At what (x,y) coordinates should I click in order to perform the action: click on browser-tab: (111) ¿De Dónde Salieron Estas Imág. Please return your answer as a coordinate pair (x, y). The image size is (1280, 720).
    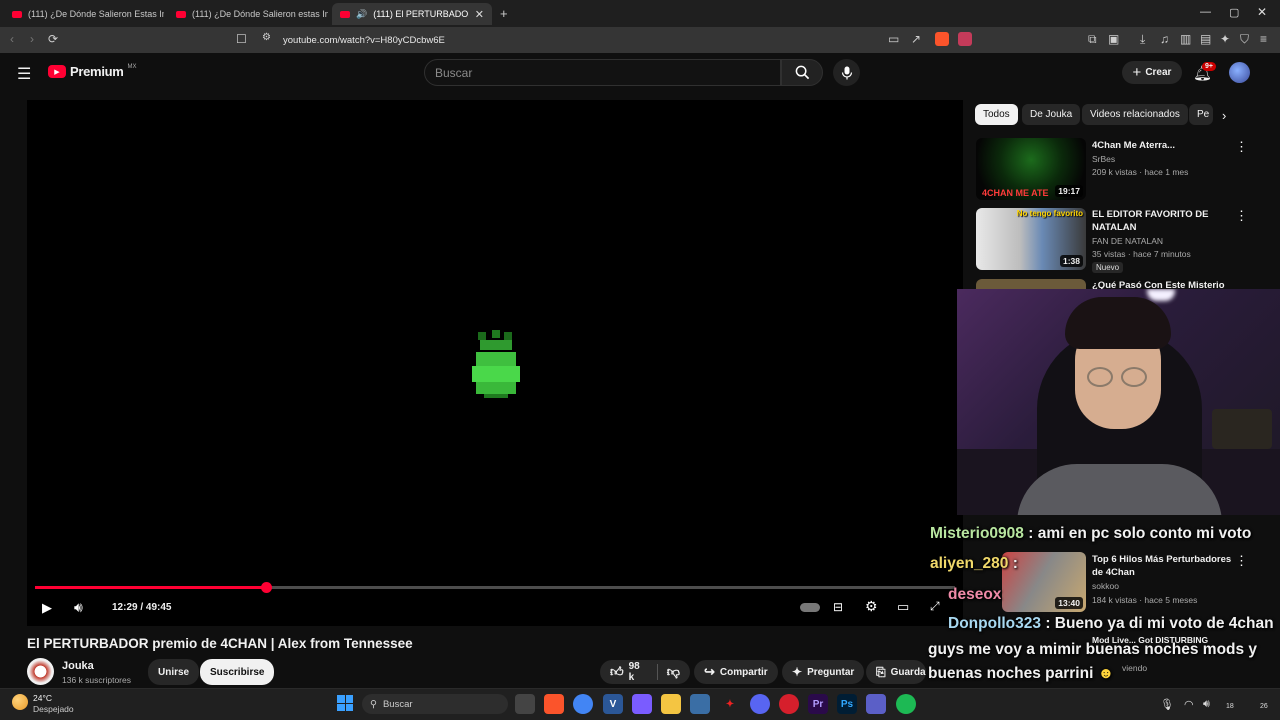
    Looking at the image, I should click on (84, 14).